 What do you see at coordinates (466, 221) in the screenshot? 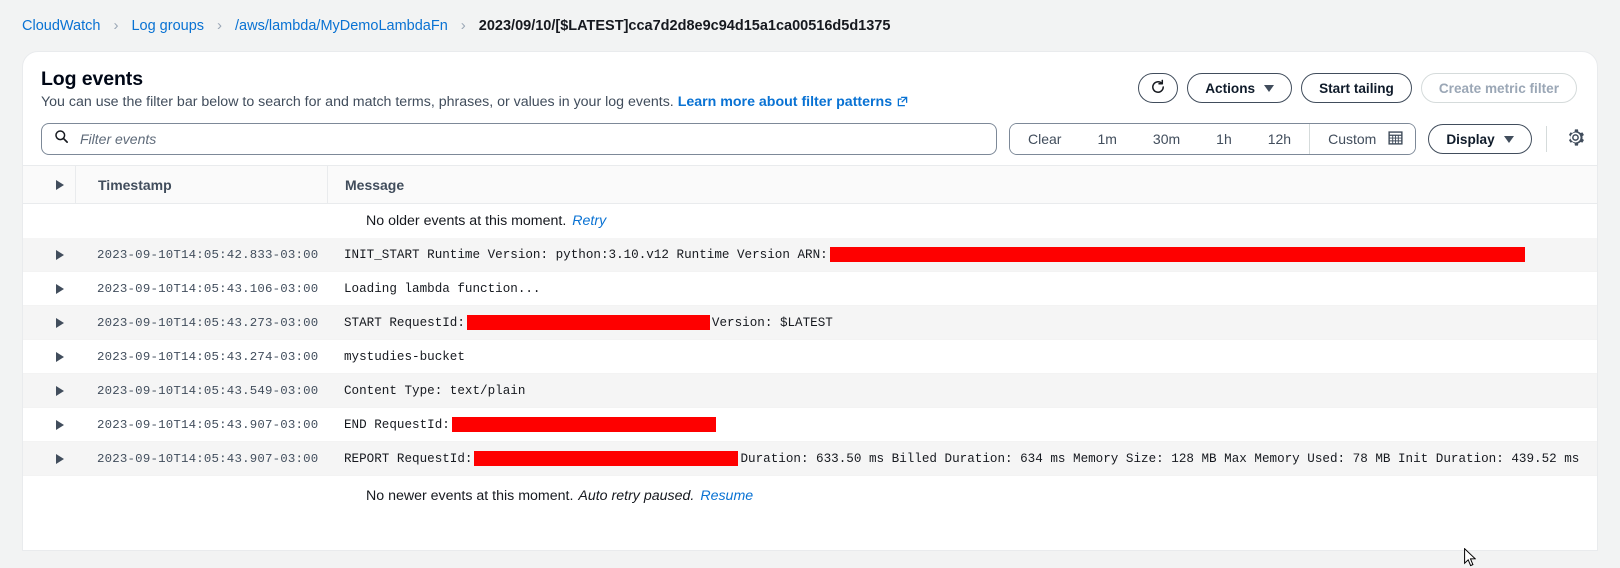
I see `older-events-notice-text: No older events at this moment.` at bounding box center [466, 221].